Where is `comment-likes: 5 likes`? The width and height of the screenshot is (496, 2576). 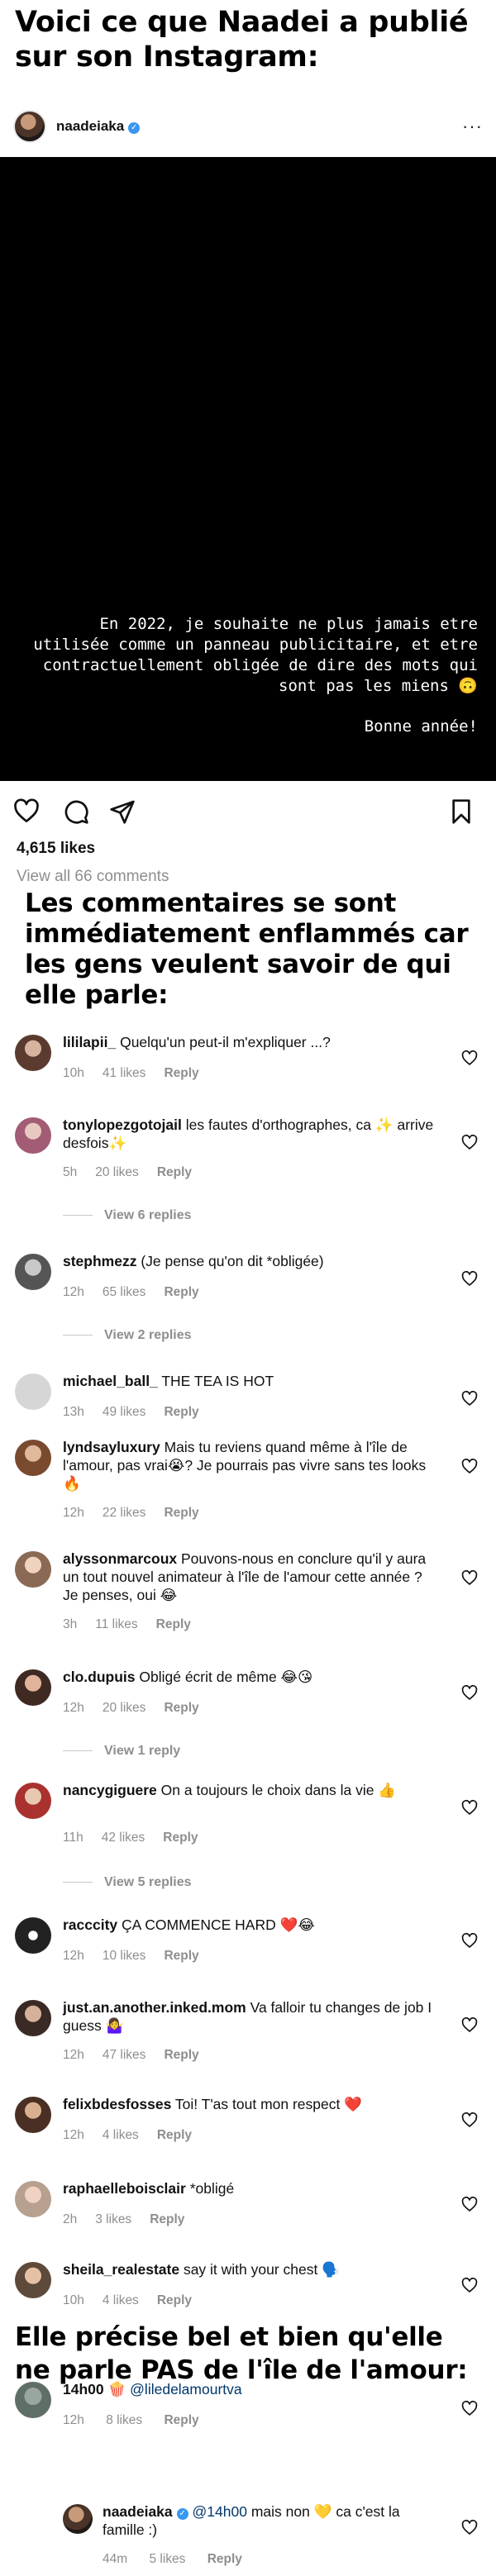 comment-likes: 5 likes is located at coordinates (167, 2559).